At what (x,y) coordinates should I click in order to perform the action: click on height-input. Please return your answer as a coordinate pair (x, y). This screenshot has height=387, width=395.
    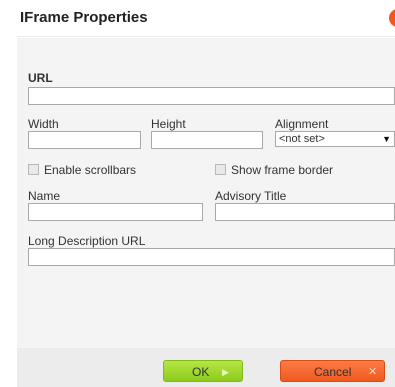
    Looking at the image, I should click on (207, 140).